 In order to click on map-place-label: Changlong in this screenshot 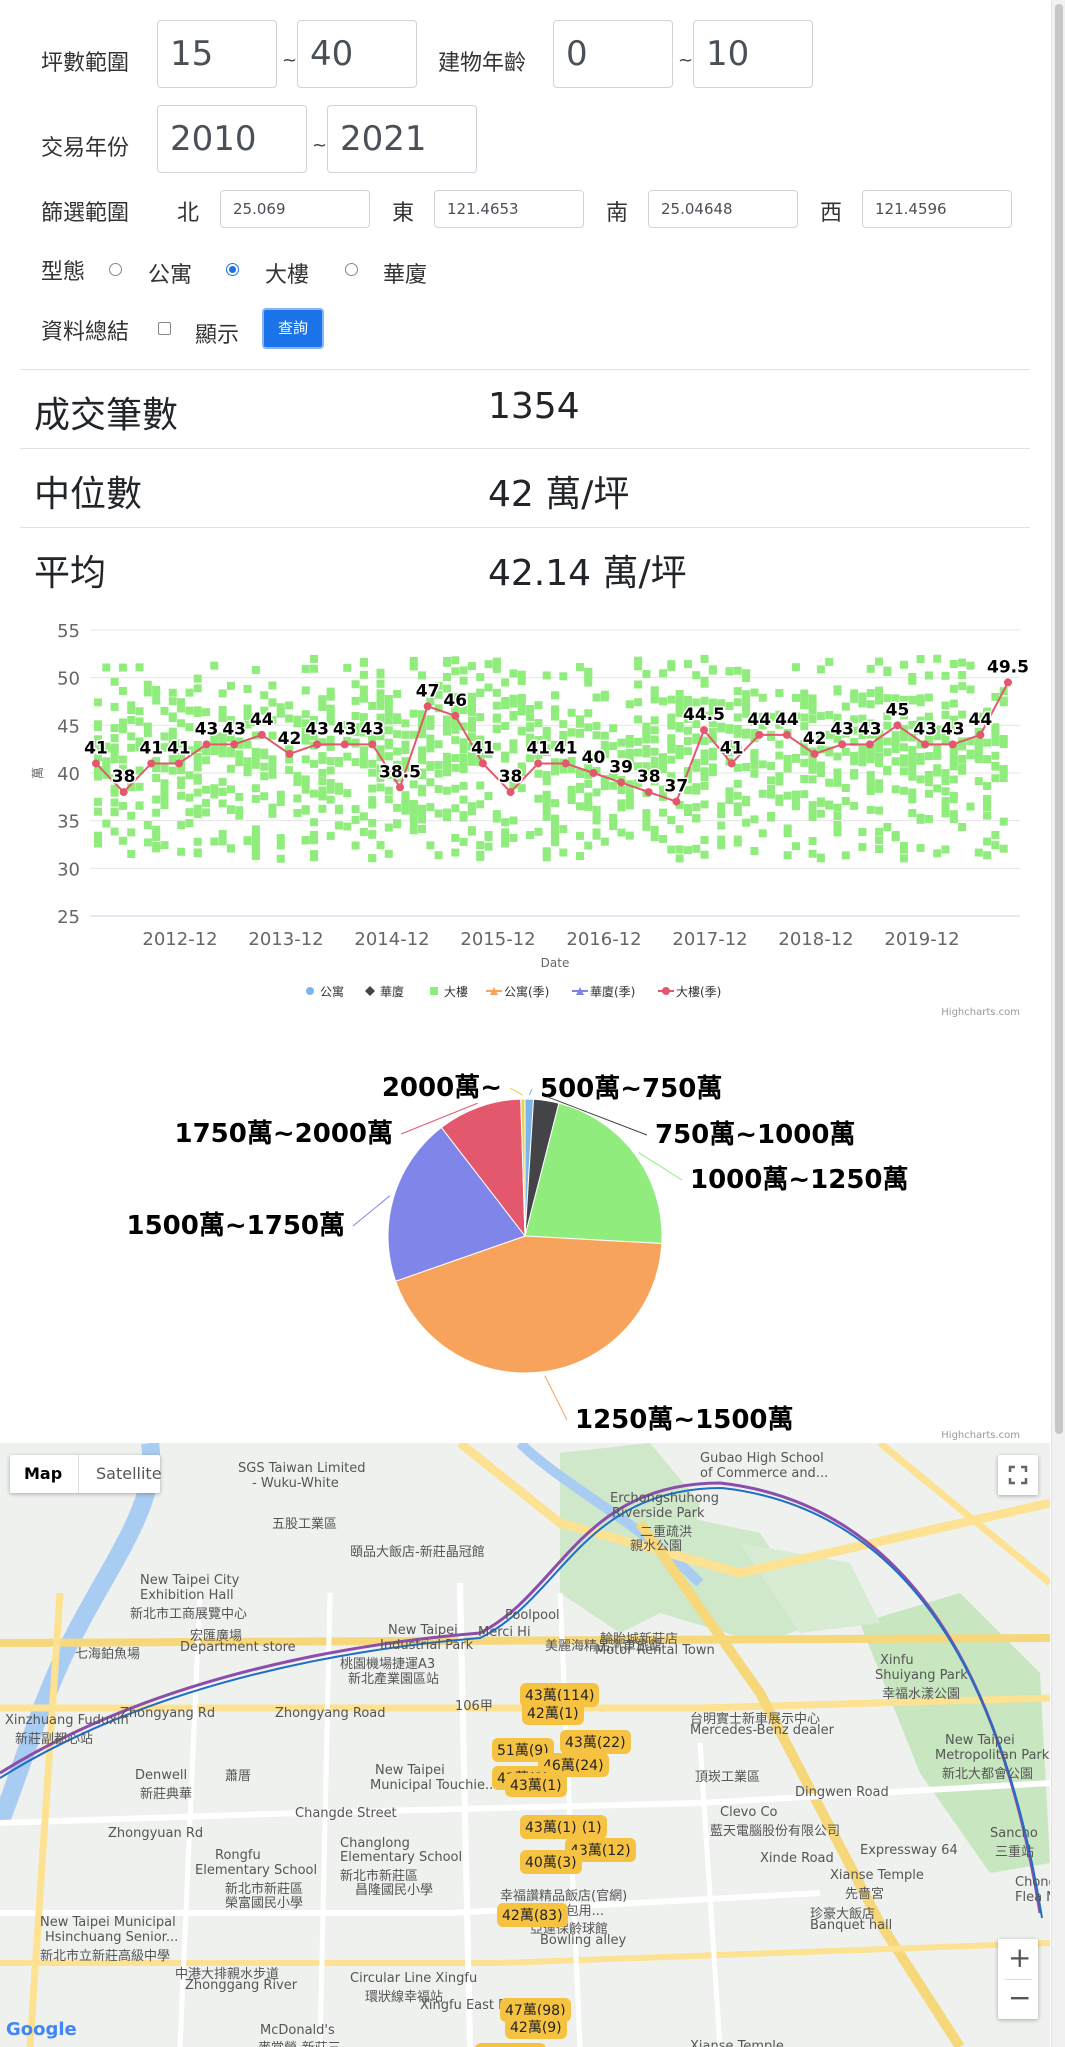, I will do `click(375, 1843)`.